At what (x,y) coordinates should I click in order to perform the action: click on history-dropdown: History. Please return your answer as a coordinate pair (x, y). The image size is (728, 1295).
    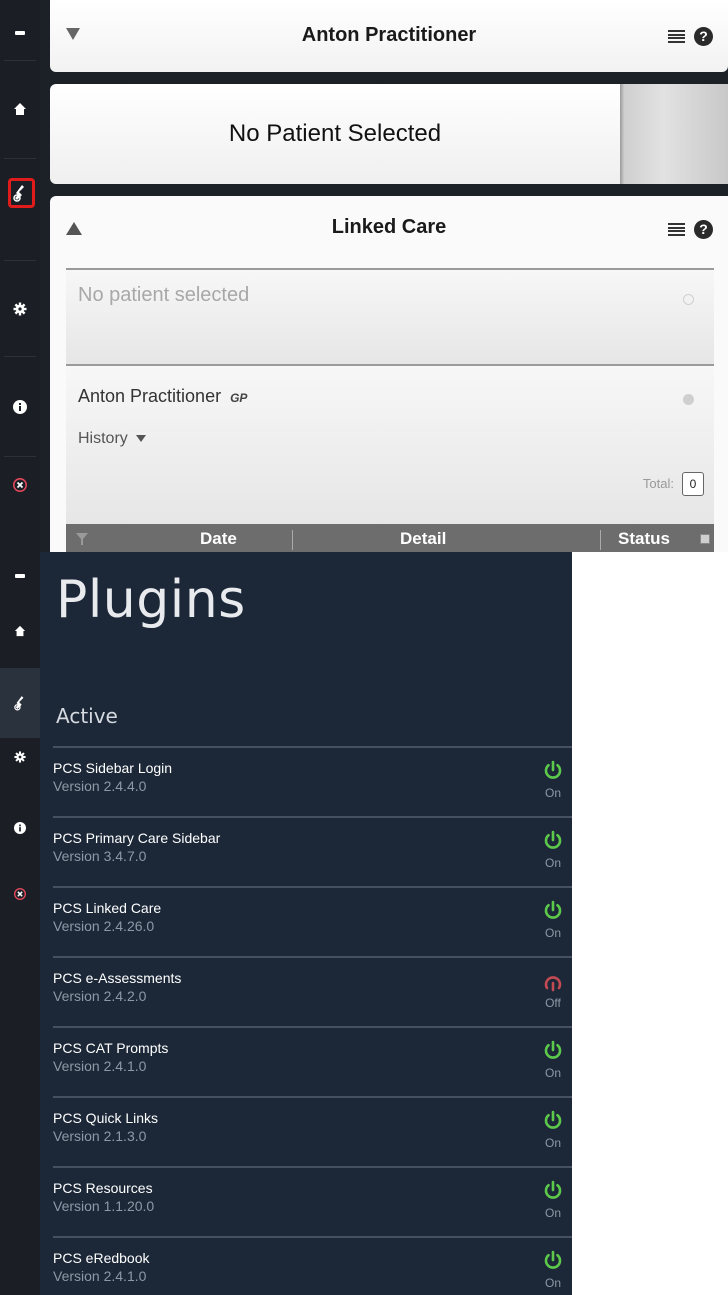
    Looking at the image, I should click on (112, 439).